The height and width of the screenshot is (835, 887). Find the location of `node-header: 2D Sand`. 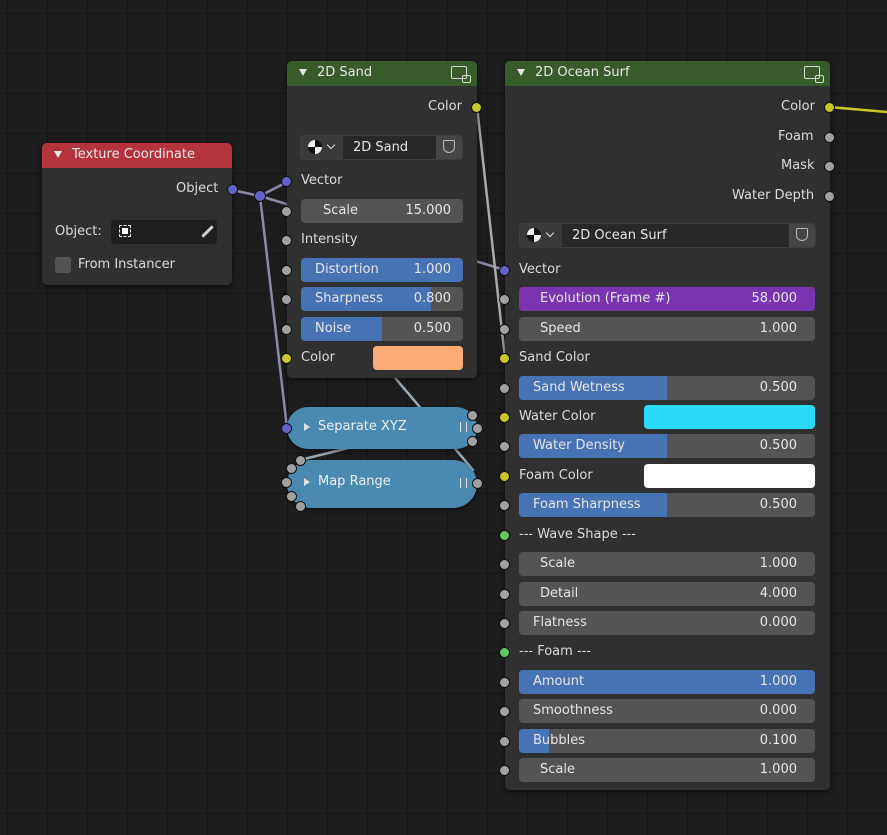

node-header: 2D Sand is located at coordinates (382, 73).